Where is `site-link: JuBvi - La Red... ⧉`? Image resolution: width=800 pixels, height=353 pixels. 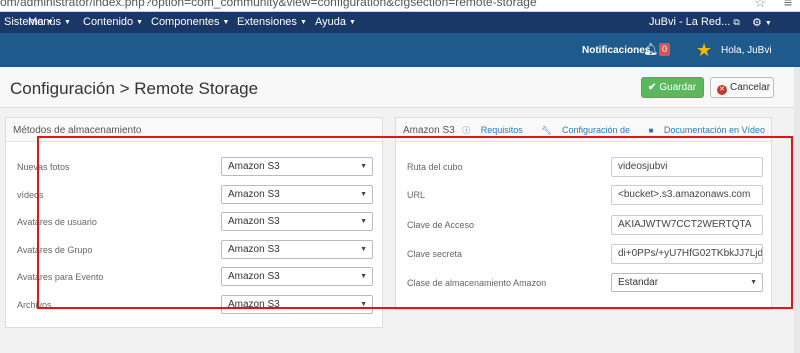 site-link: JuBvi - La Red... ⧉ is located at coordinates (694, 22).